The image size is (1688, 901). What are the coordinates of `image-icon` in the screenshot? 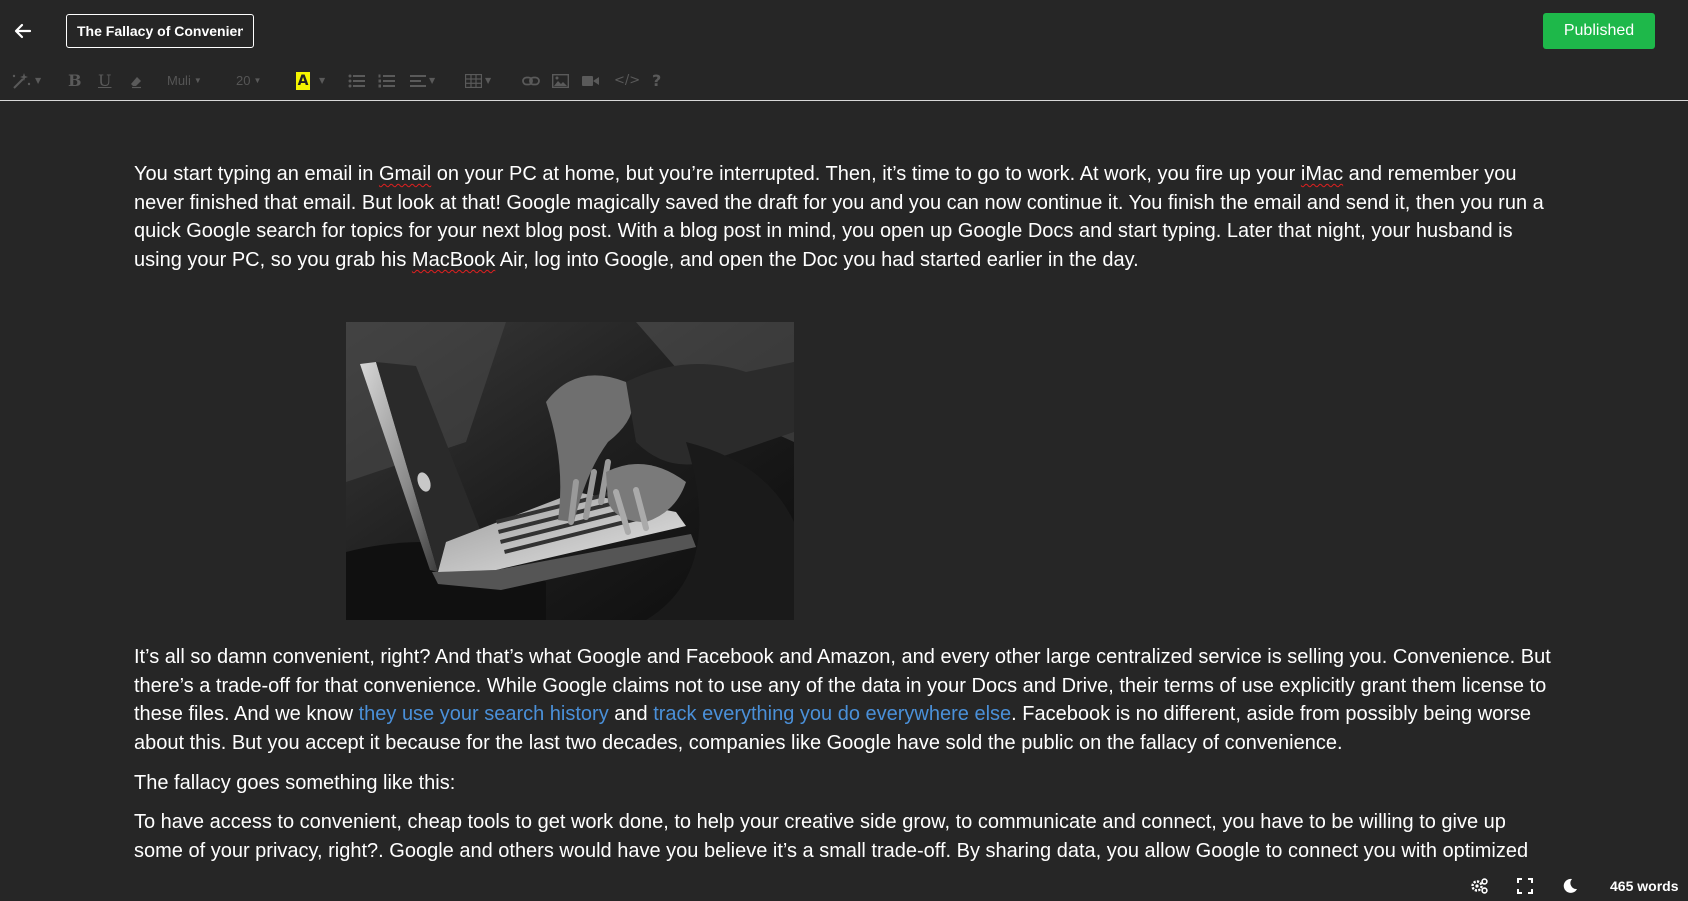 It's located at (560, 81).